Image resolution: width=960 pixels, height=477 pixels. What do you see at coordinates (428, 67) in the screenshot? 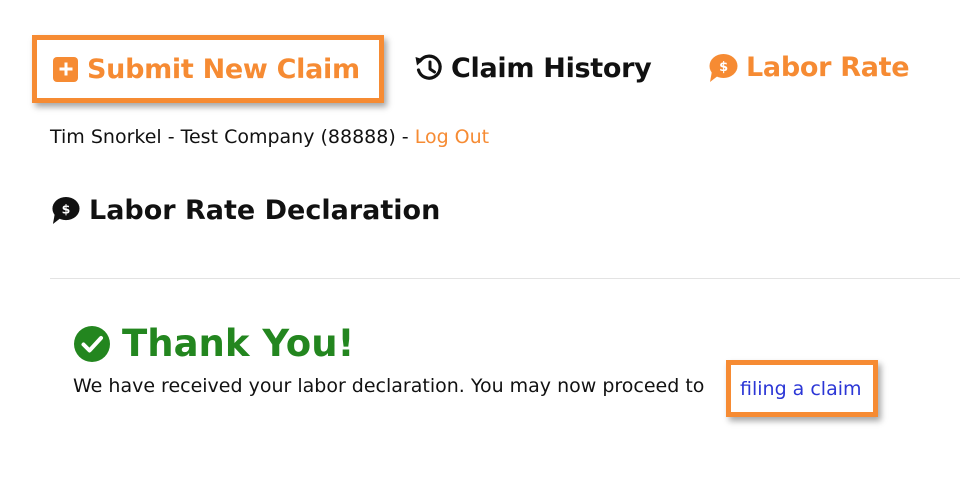
I see `history-icon` at bounding box center [428, 67].